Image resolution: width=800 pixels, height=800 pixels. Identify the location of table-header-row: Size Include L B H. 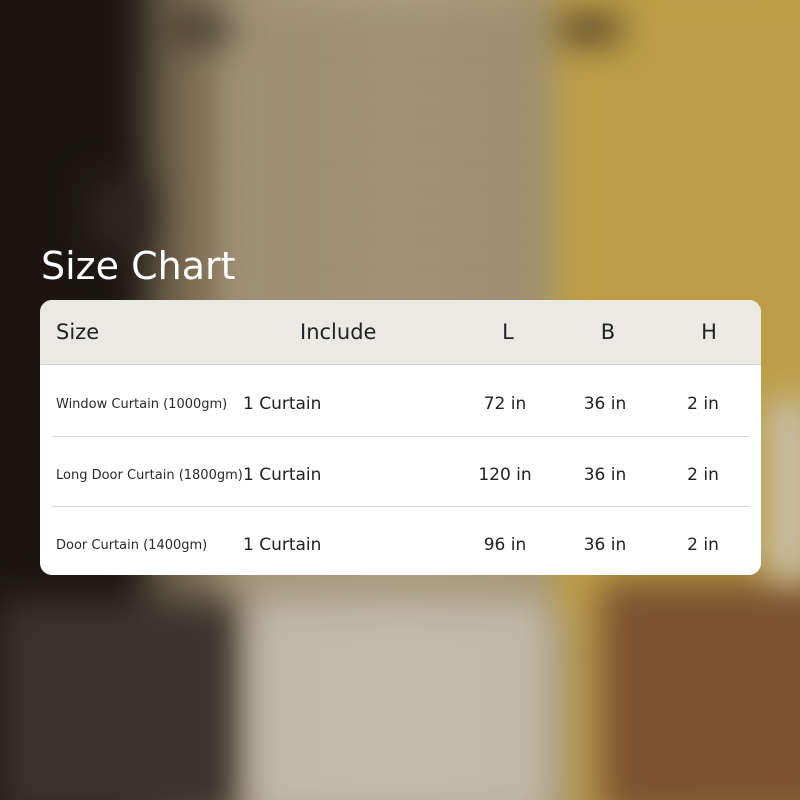
(400, 332).